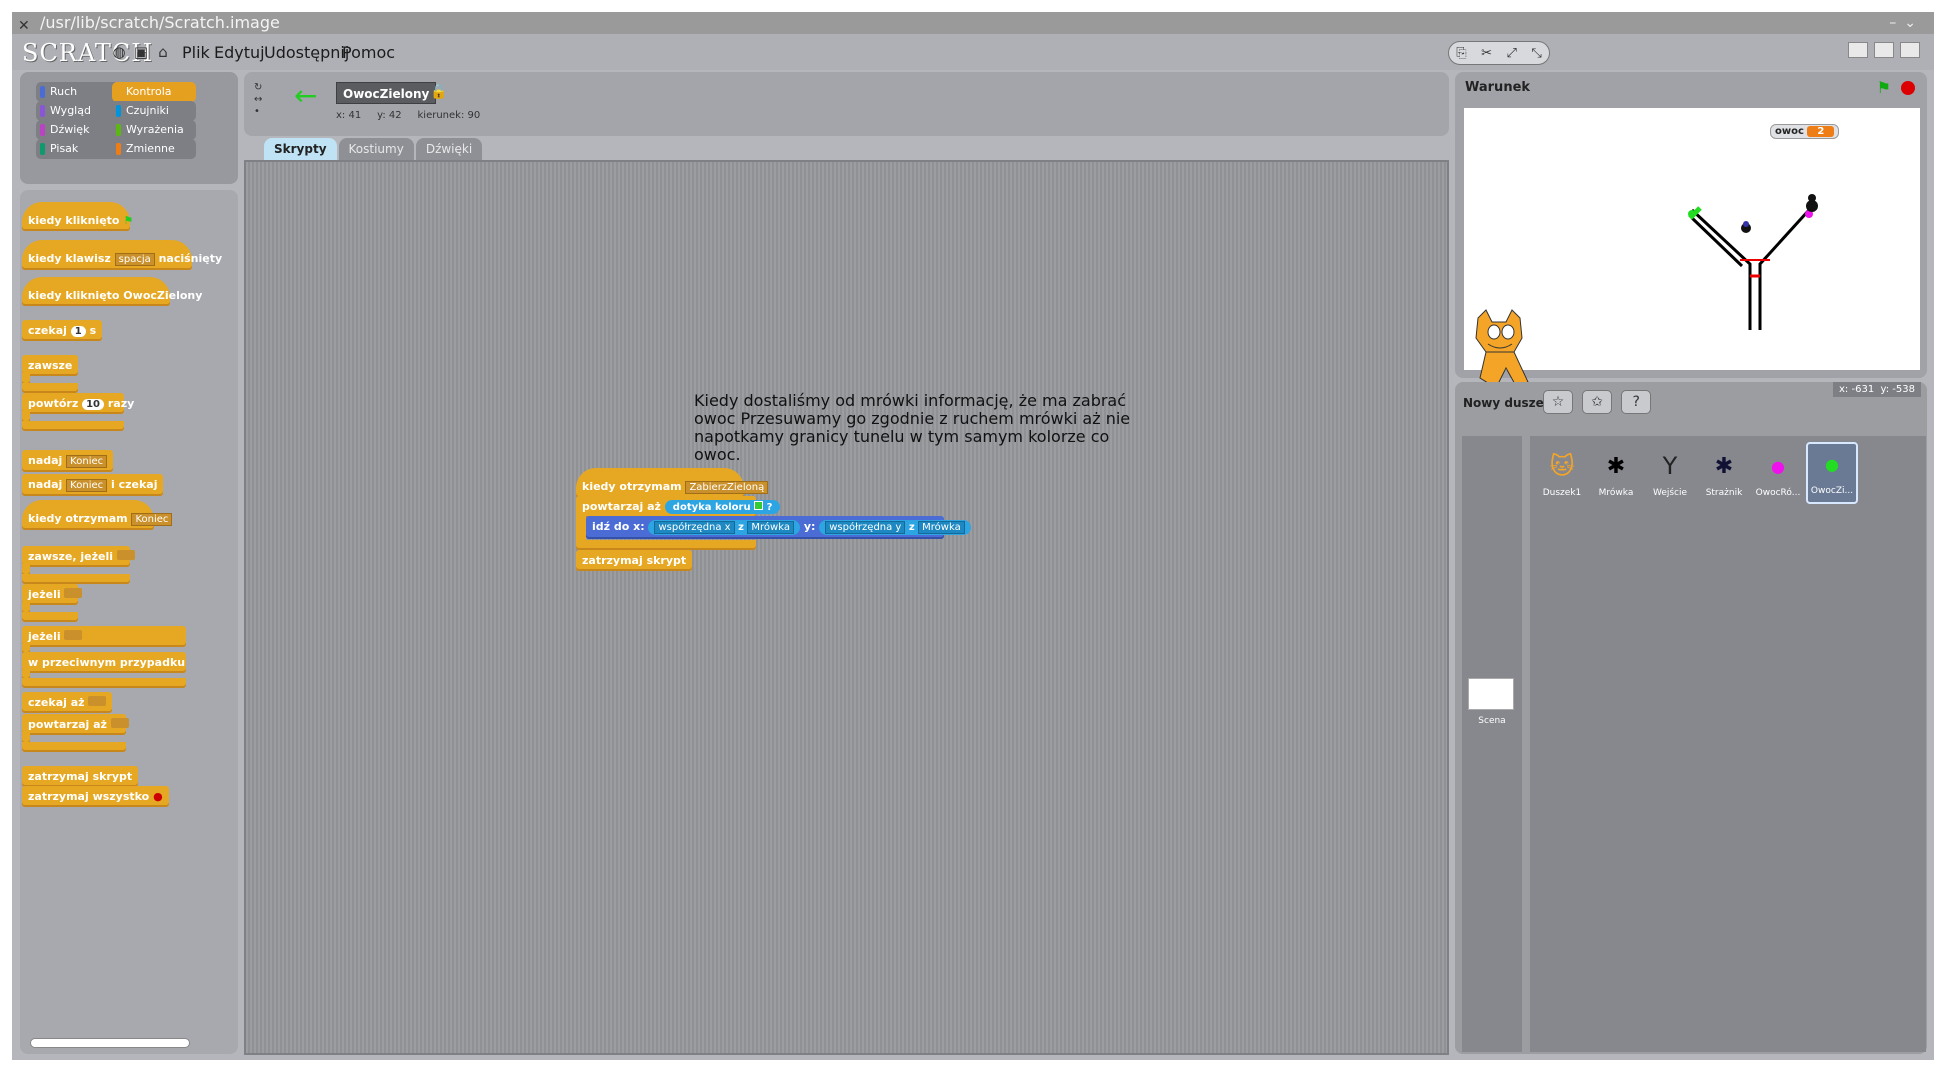  I want to click on block-if: jeżeli, so click(52, 594).